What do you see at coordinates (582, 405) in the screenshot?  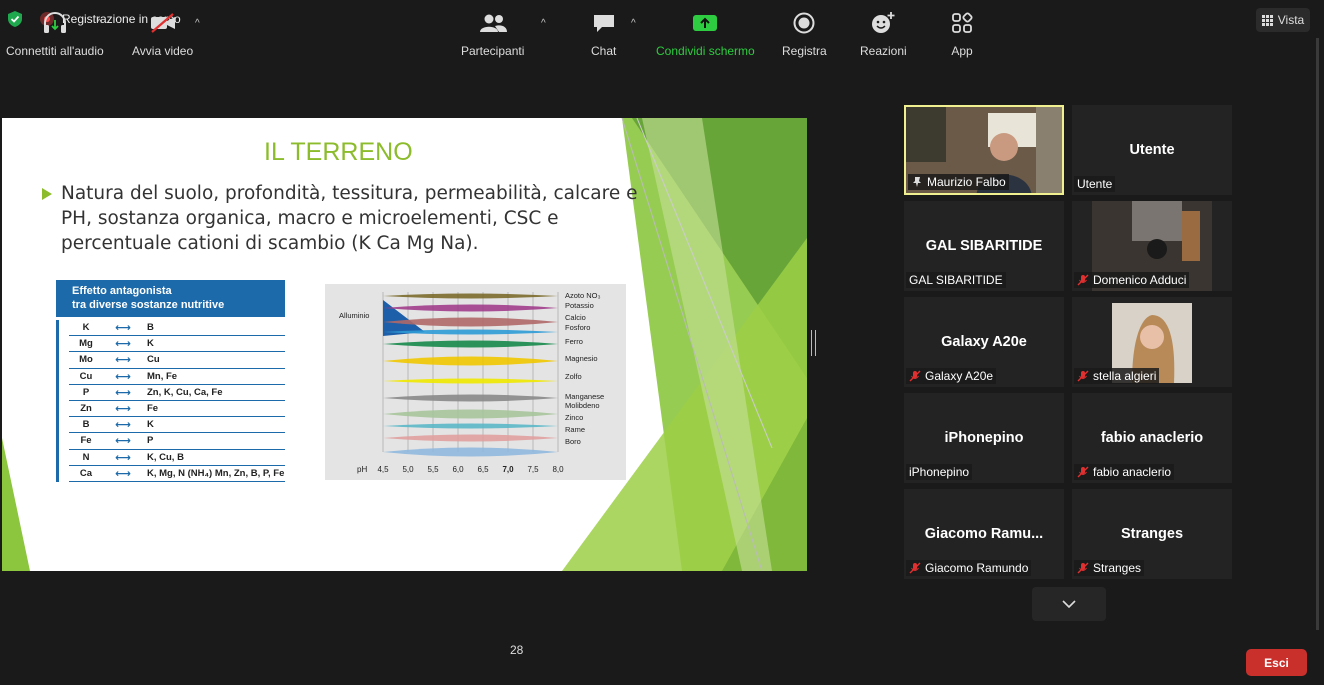 I see `nutrient-label: Molibdeno` at bounding box center [582, 405].